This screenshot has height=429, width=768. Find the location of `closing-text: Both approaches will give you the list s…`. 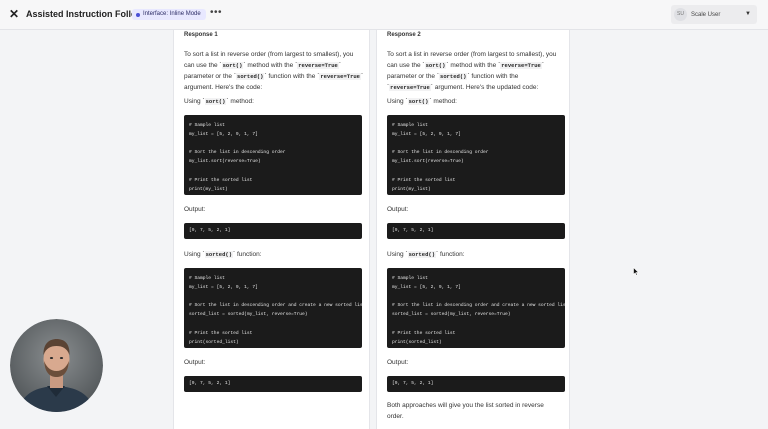

closing-text: Both approaches will give you the list s… is located at coordinates (465, 411).